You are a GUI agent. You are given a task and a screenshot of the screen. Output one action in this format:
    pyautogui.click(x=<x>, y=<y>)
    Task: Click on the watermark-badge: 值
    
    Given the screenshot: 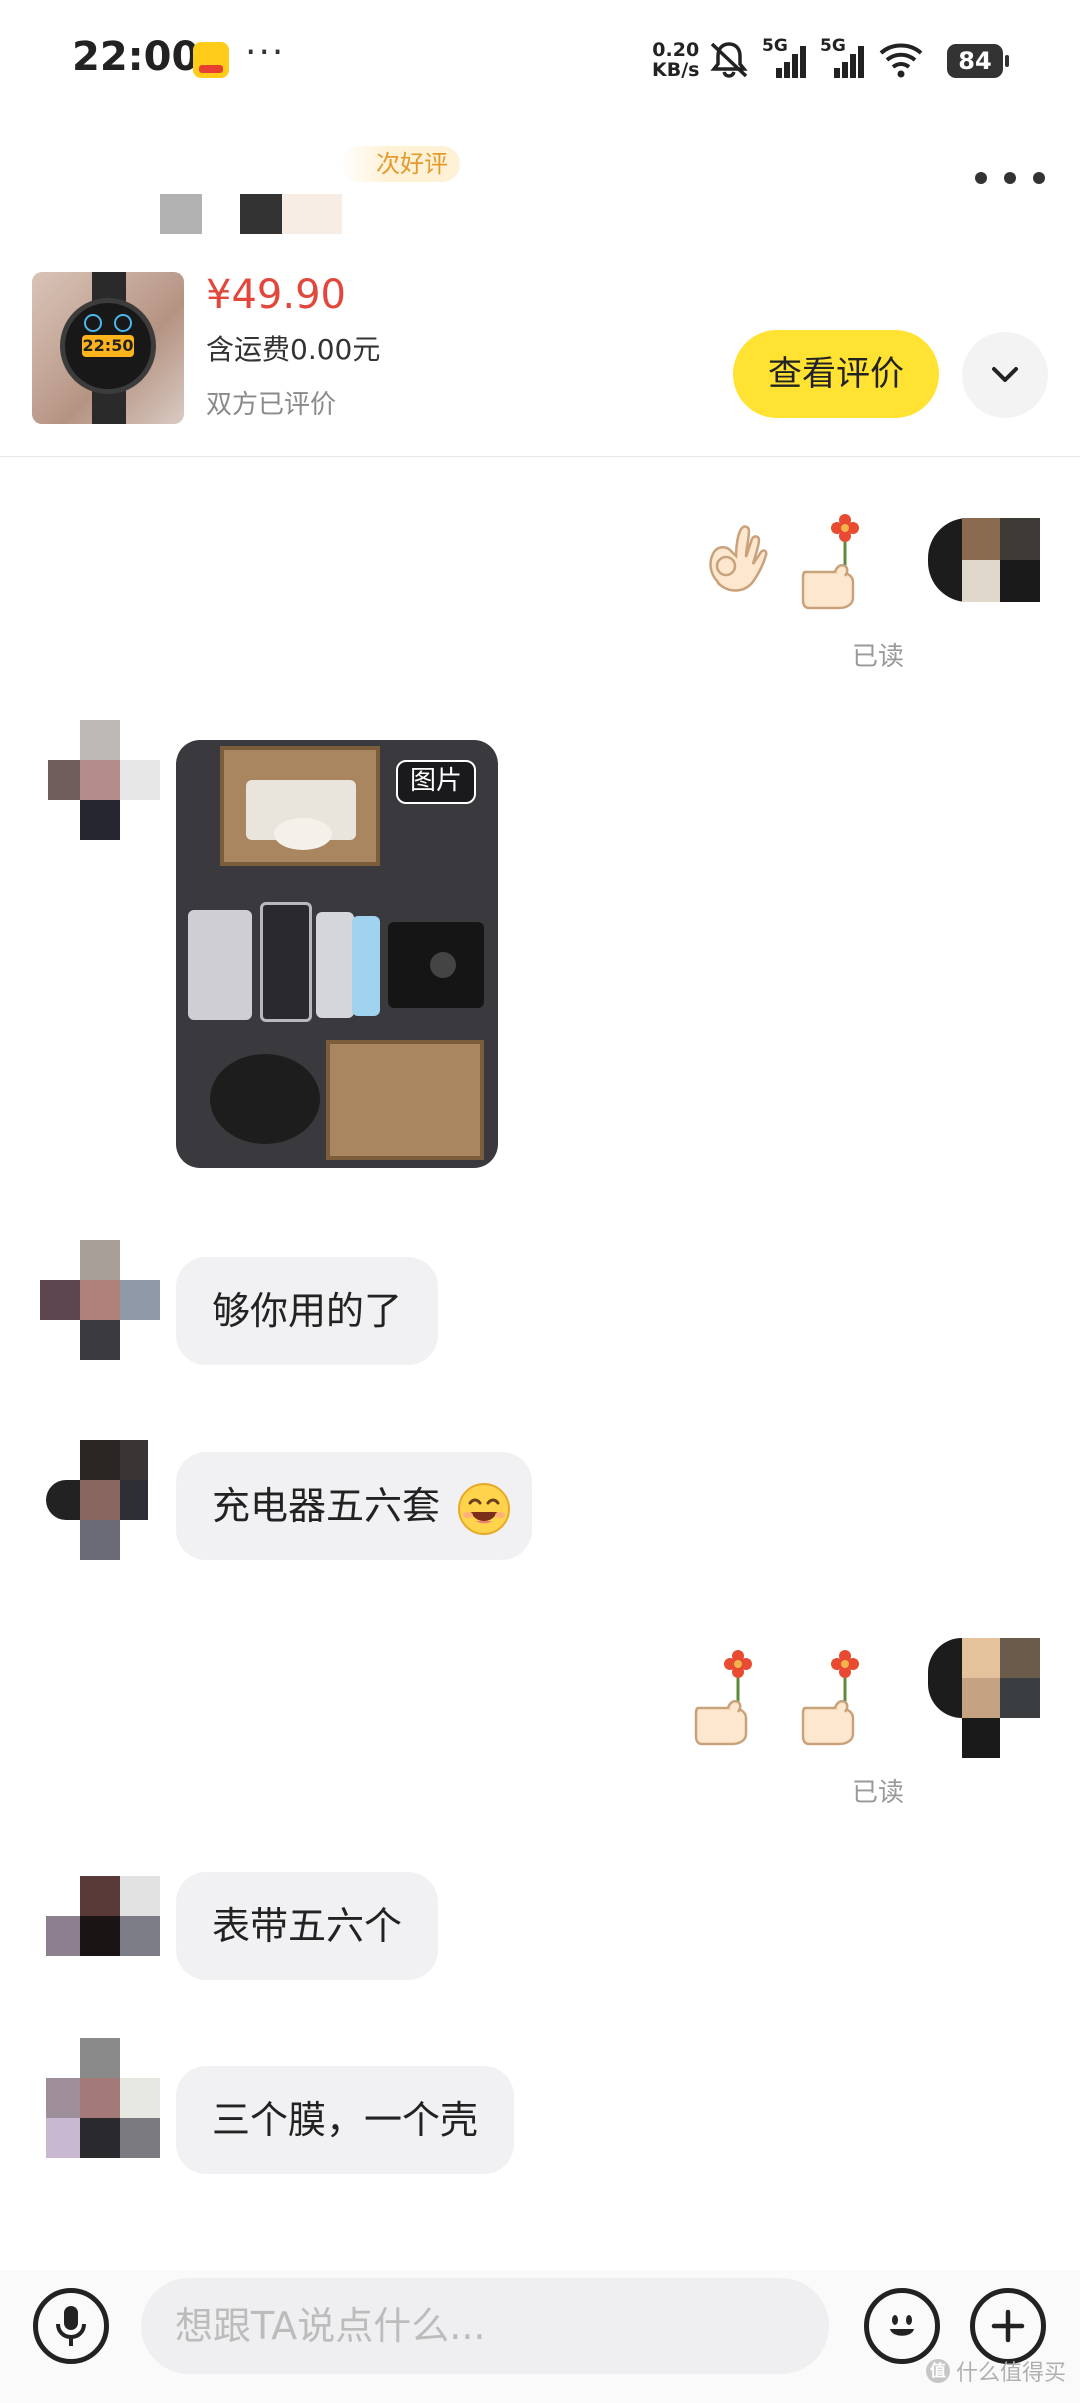 What is the action you would take?
    pyautogui.click(x=937, y=2371)
    